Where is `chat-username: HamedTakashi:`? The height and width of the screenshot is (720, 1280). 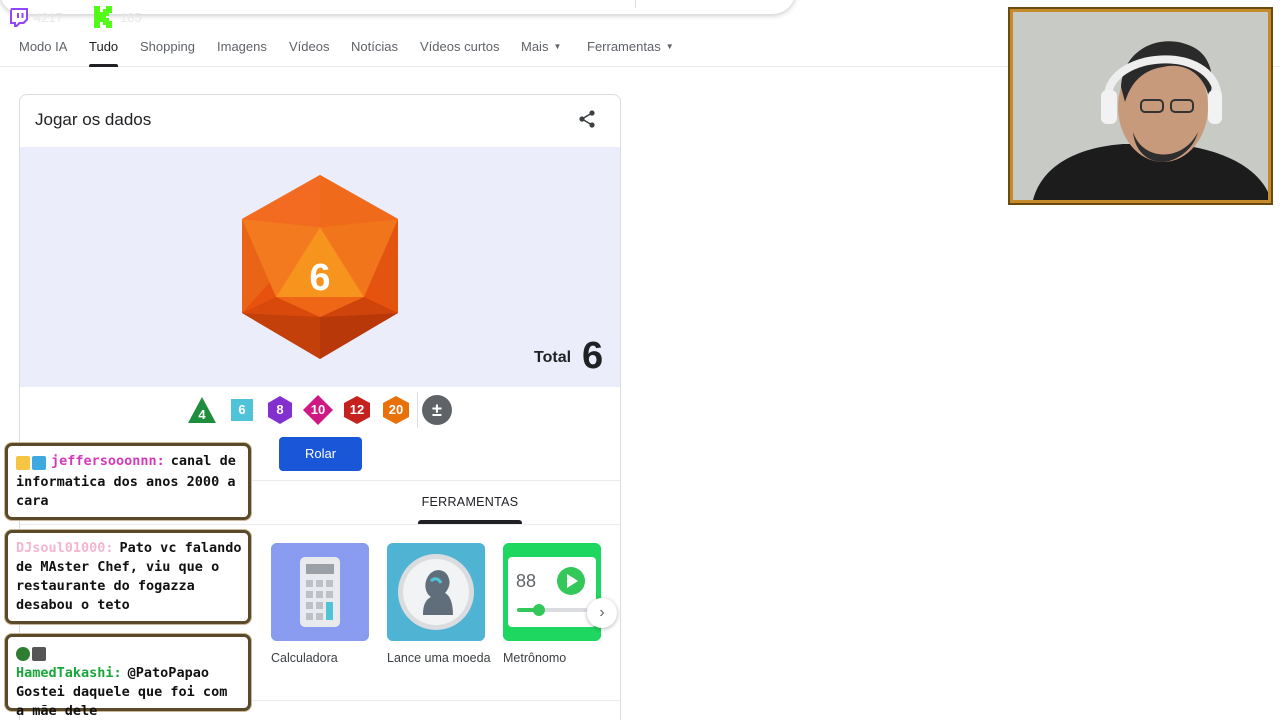
chat-username: HamedTakashi: is located at coordinates (69, 673).